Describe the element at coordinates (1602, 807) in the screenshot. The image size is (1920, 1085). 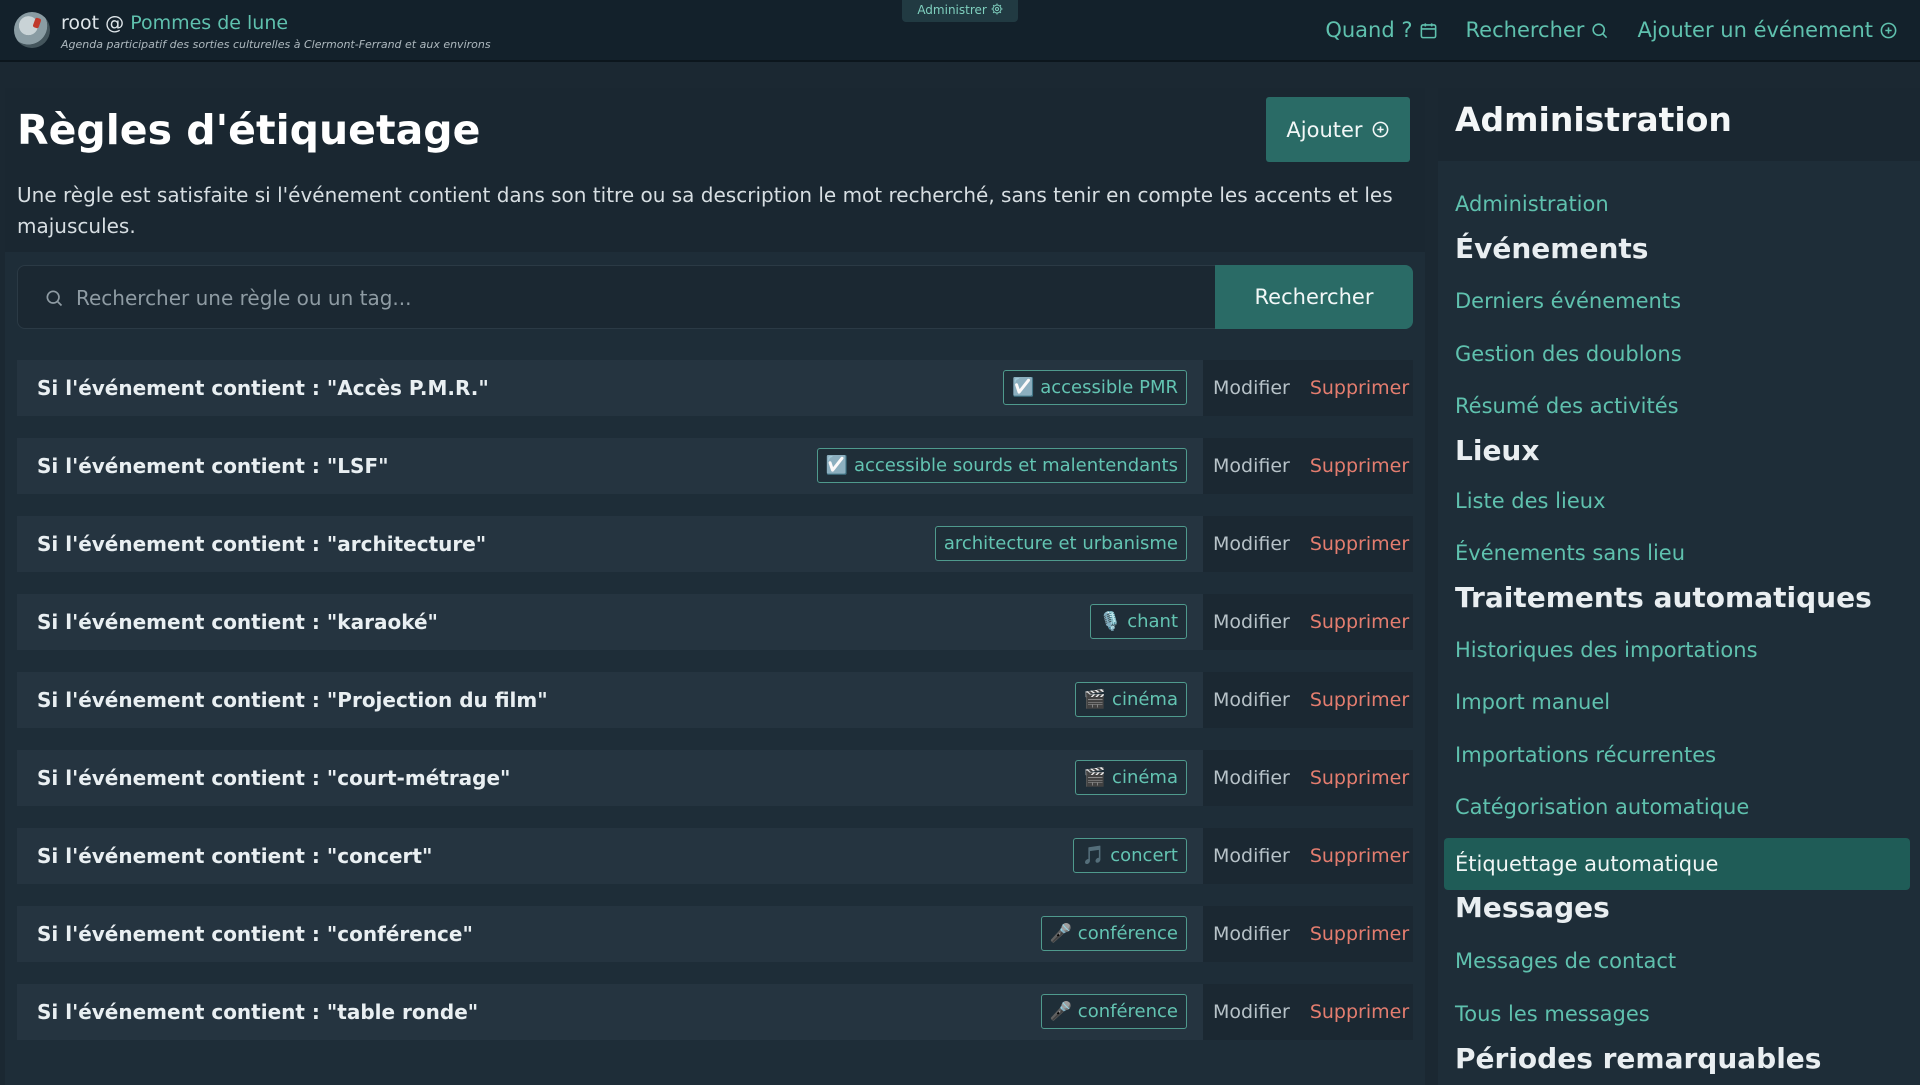
I see `sidebar-item: Catégorisation automatique` at that location.